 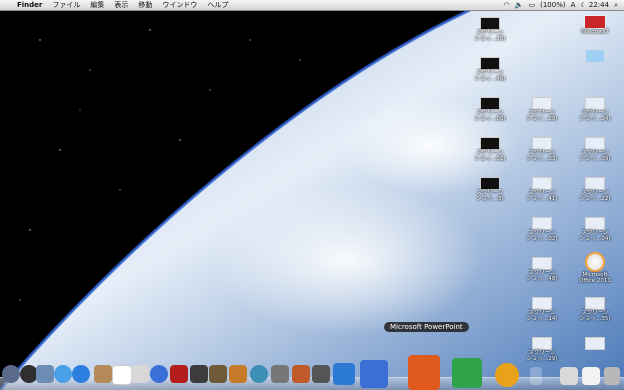 What do you see at coordinates (424, 372) in the screenshot?
I see `powerpoint-icon` at bounding box center [424, 372].